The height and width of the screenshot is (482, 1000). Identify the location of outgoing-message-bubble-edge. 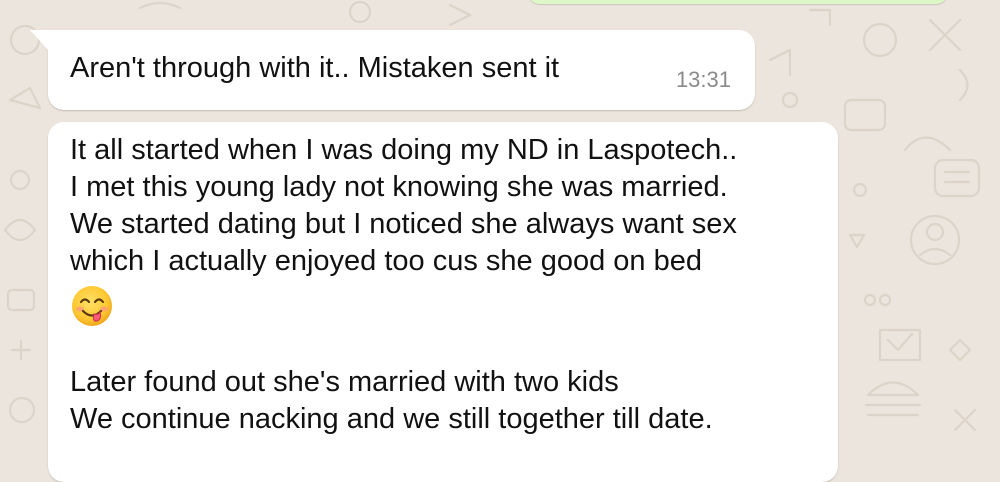
(738, 2).